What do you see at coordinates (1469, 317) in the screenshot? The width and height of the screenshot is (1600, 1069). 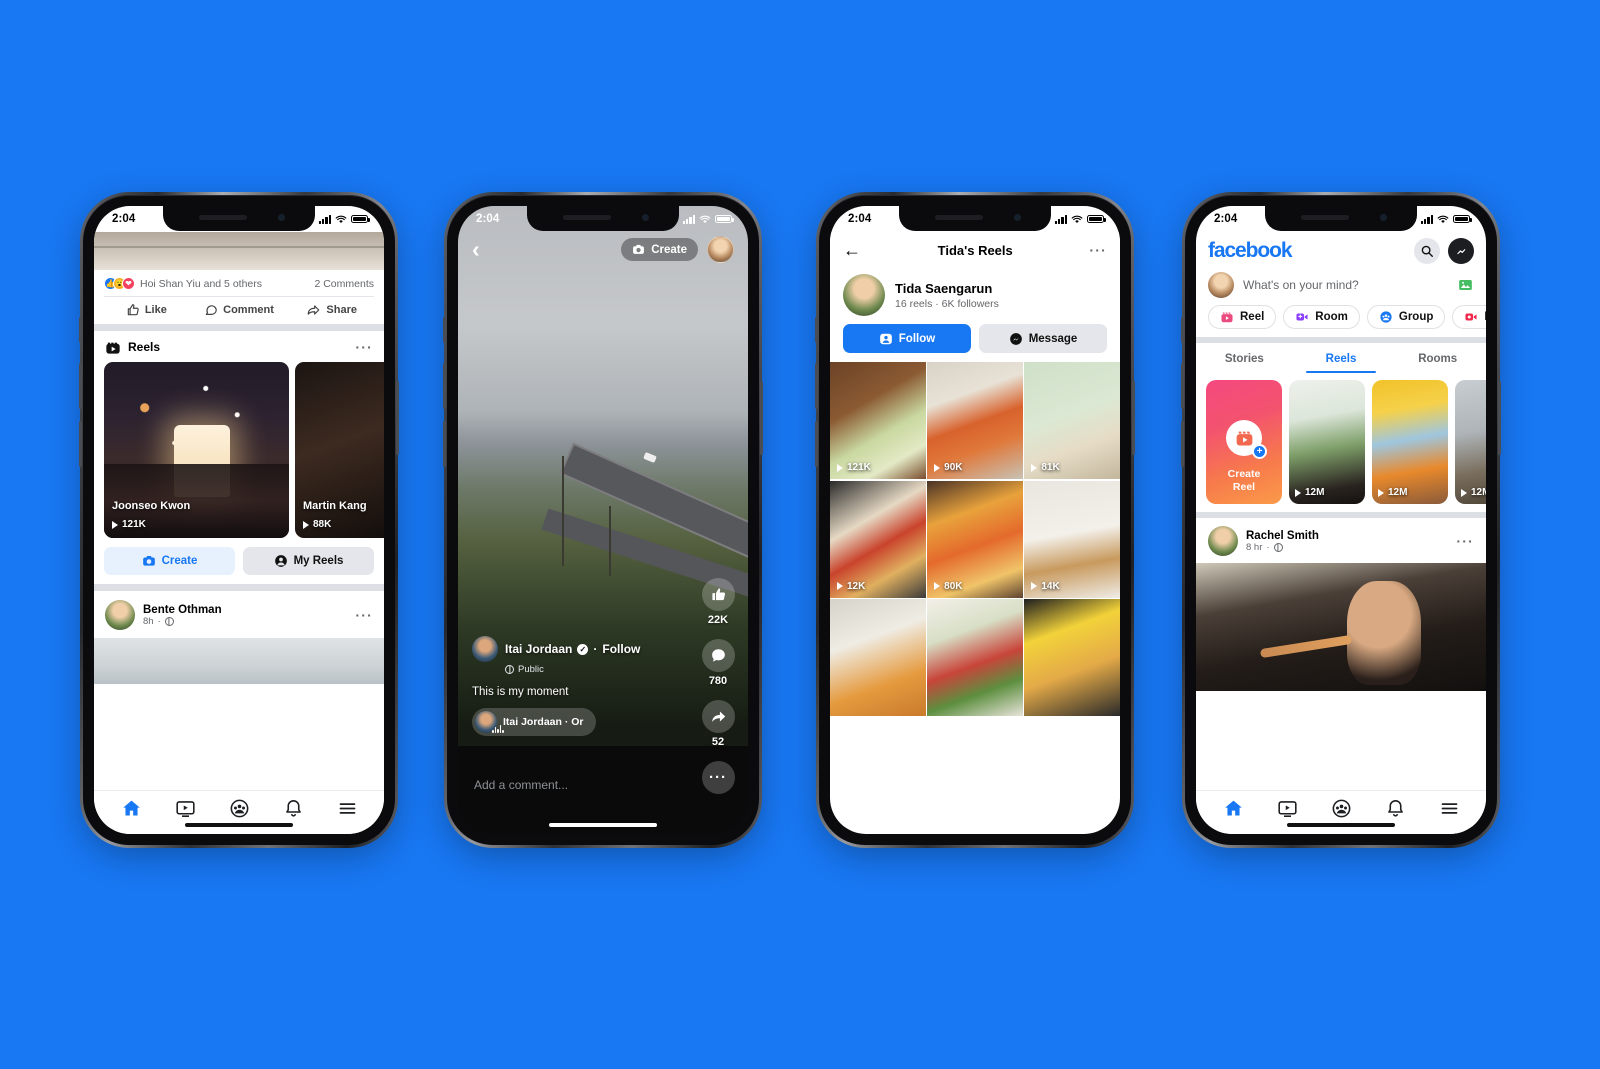 I see `chip-live: Live` at bounding box center [1469, 317].